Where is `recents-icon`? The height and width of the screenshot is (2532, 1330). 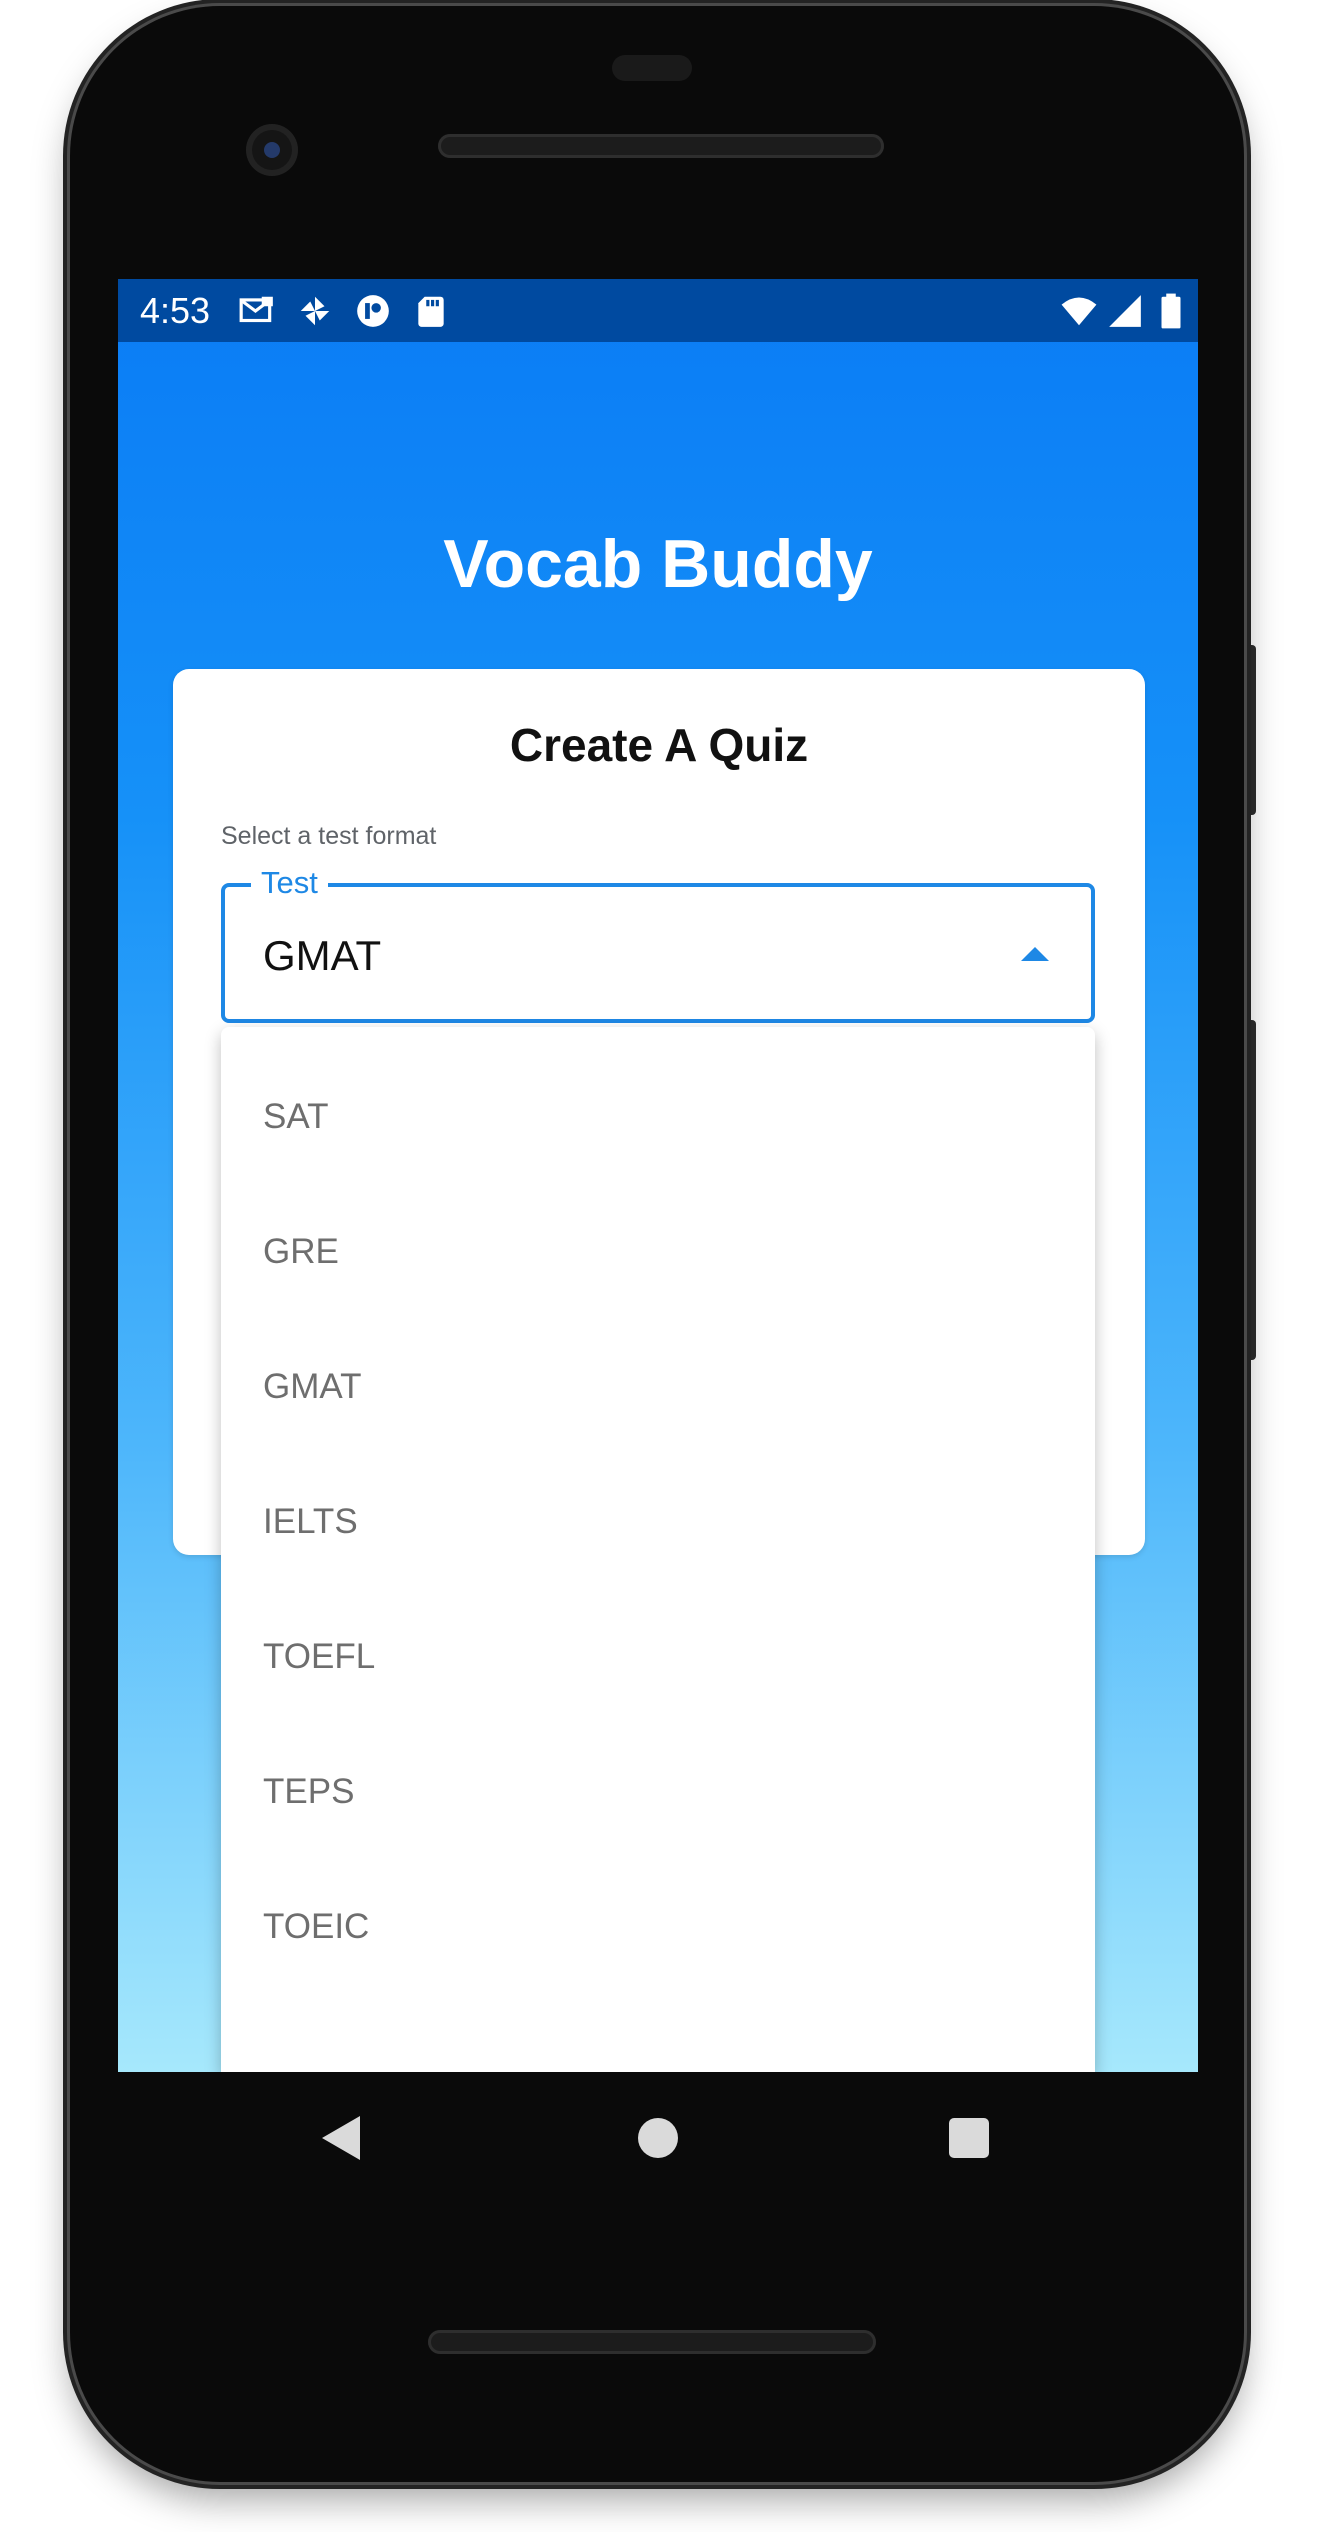 recents-icon is located at coordinates (969, 2138).